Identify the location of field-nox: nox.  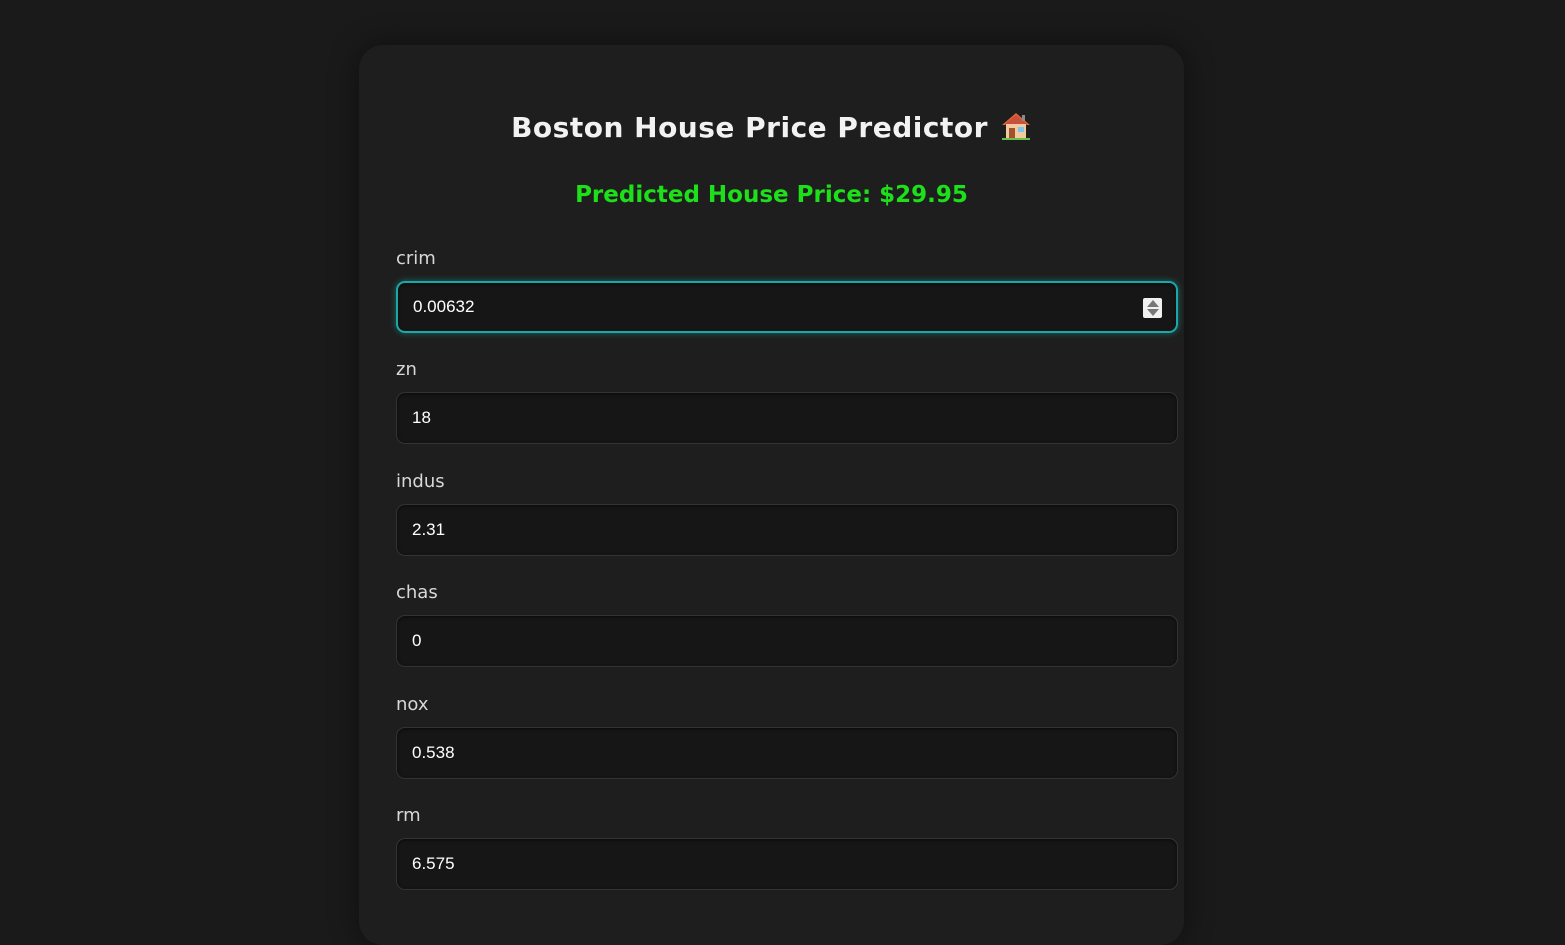
(787, 736).